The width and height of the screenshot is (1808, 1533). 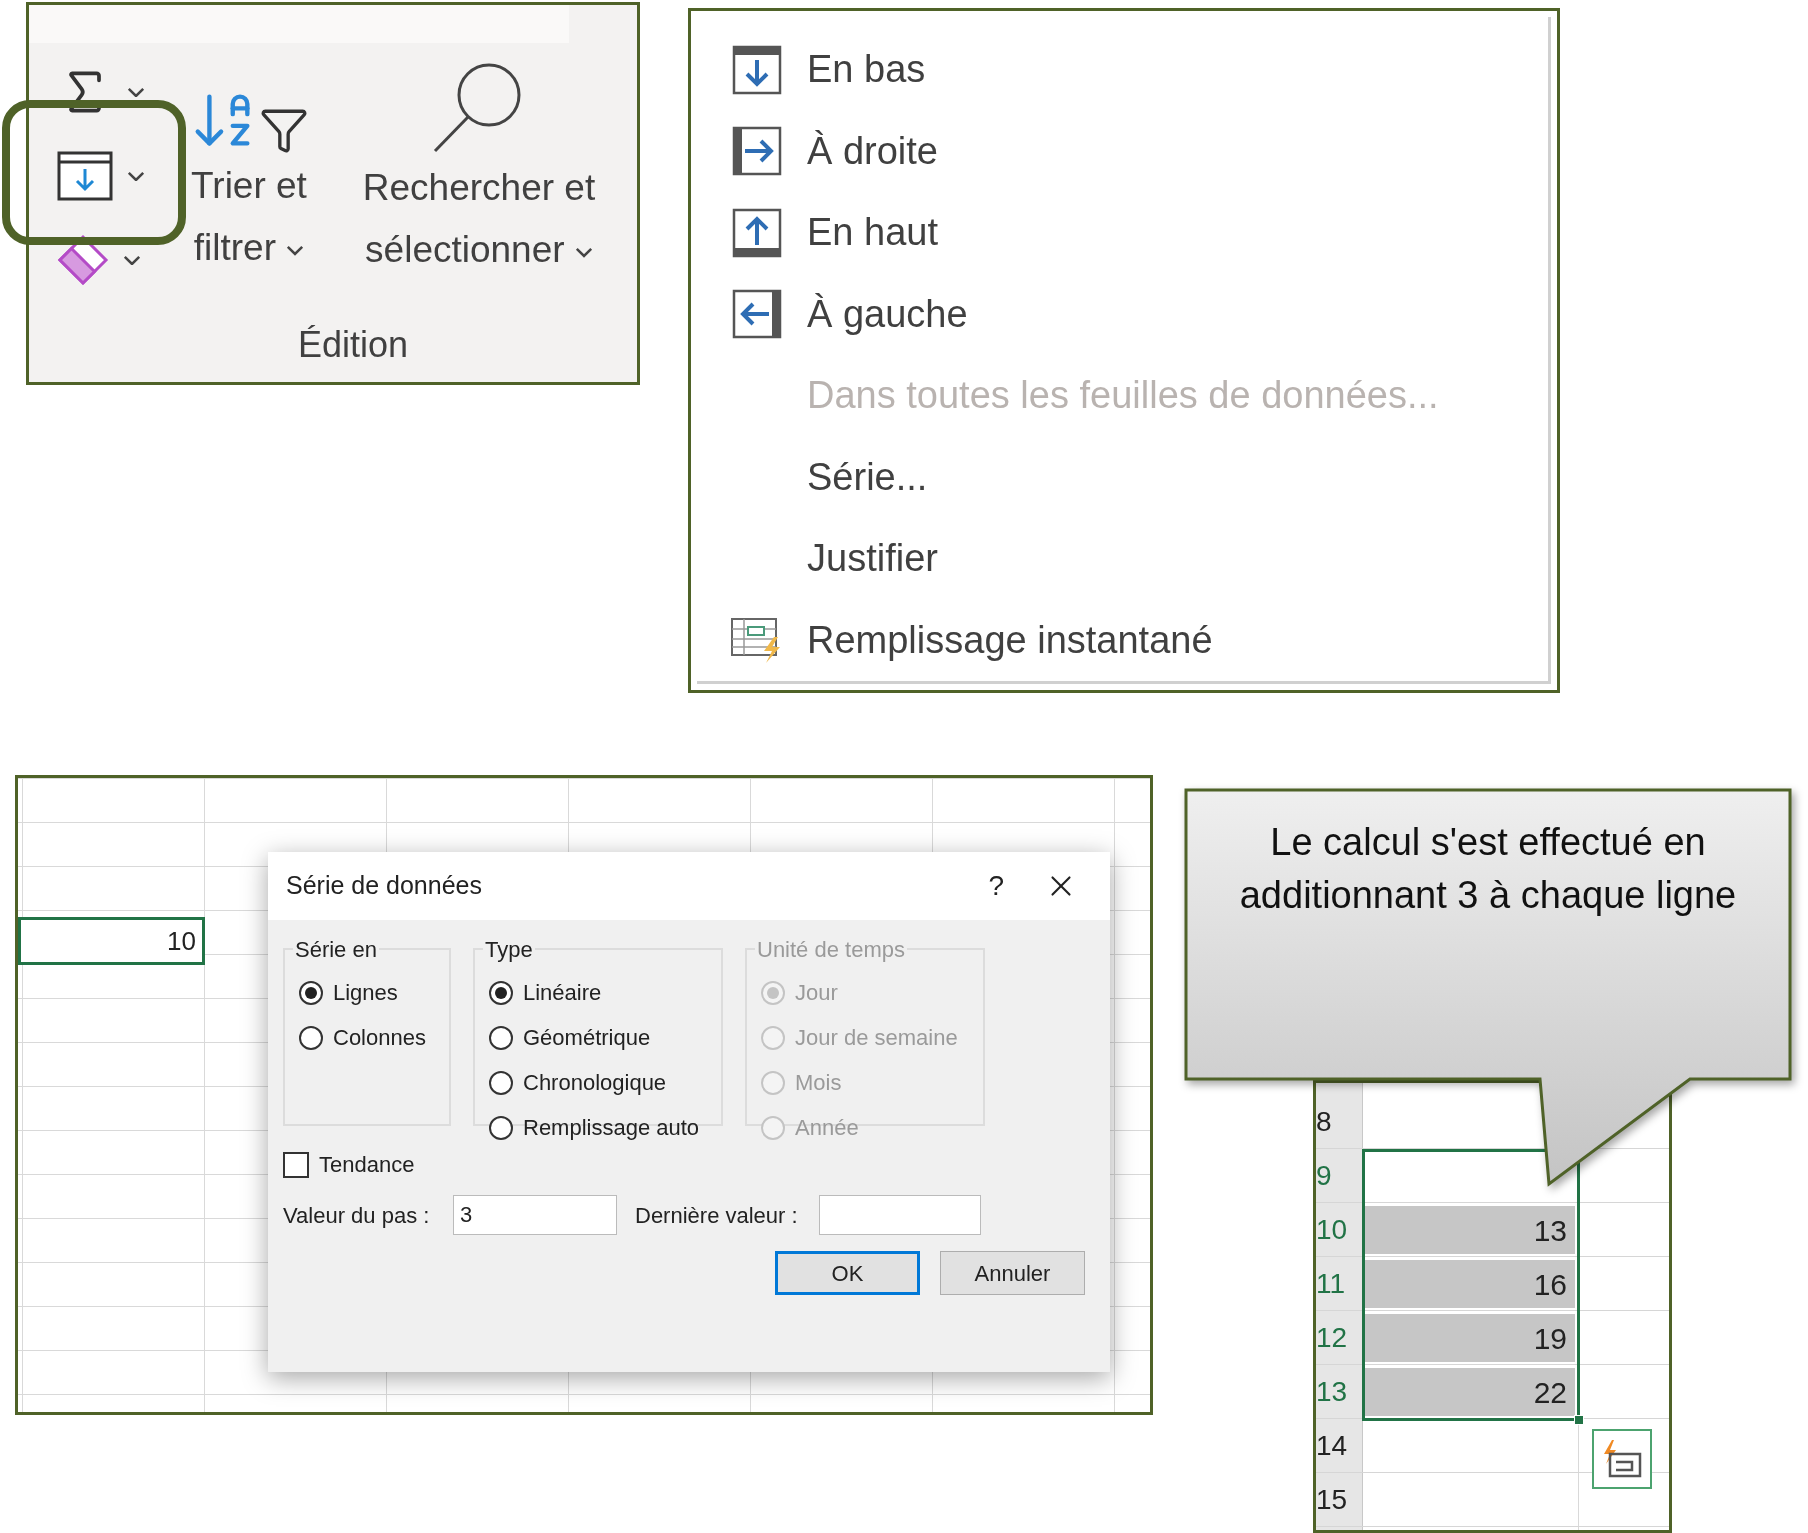 What do you see at coordinates (1331, 1284) in the screenshot?
I see `row-number: 11` at bounding box center [1331, 1284].